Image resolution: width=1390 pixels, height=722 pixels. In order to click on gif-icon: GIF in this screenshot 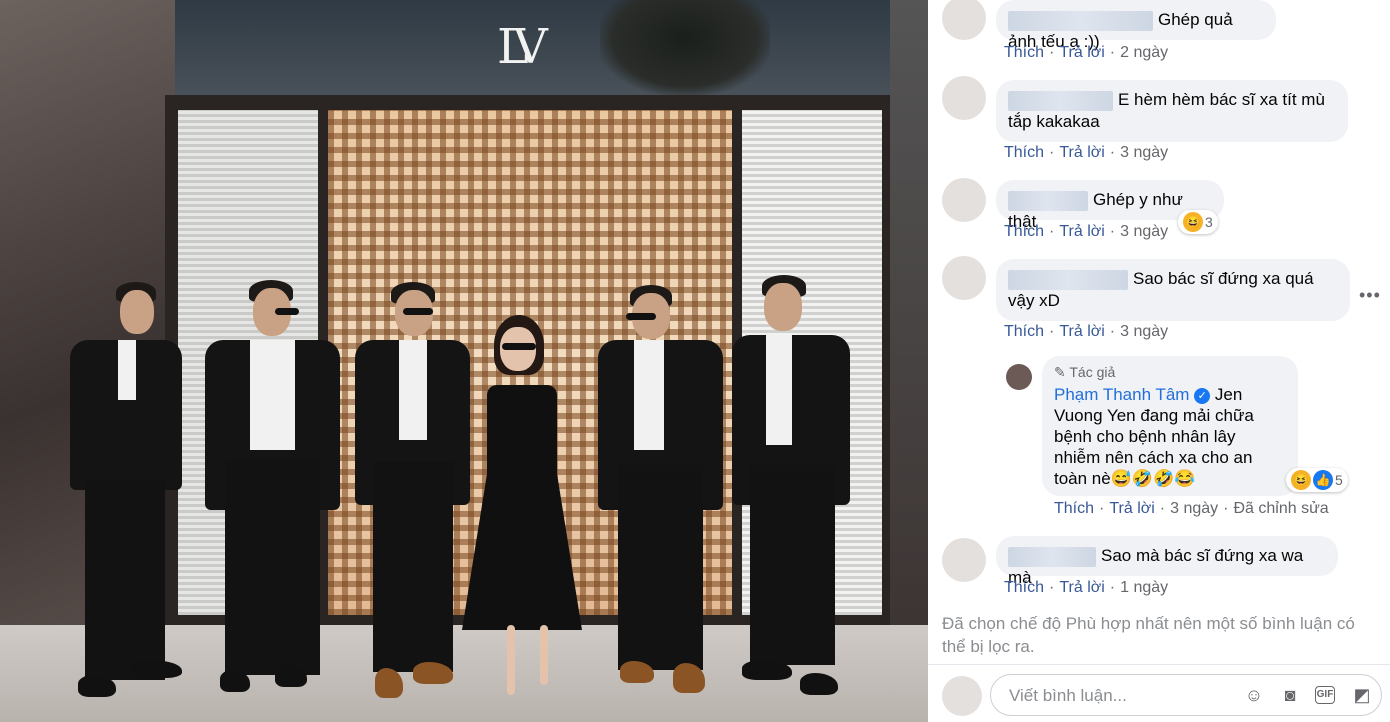, I will do `click(1325, 695)`.